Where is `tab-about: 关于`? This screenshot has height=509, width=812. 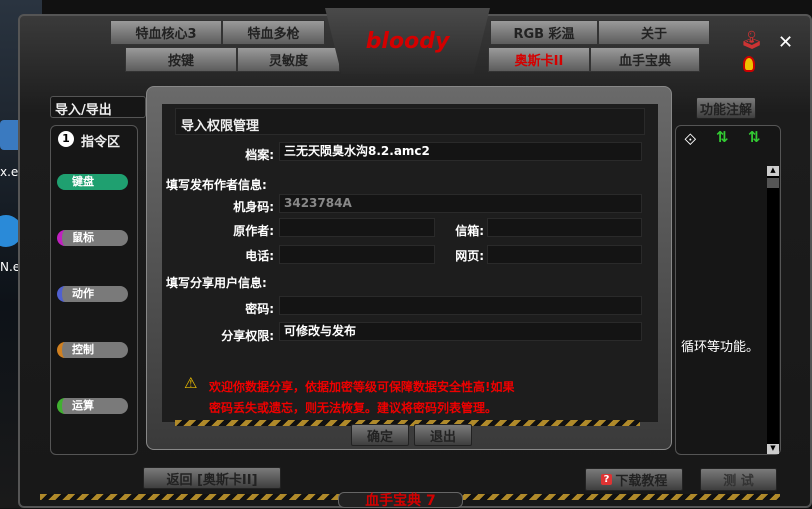
tab-about: 关于 is located at coordinates (654, 32).